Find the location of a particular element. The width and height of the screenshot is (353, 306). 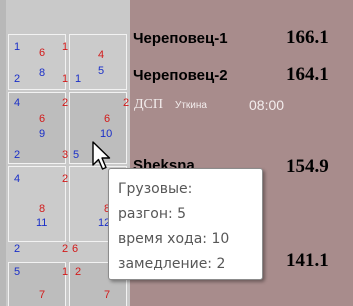

grid-cell: 1 6 1 2 8 1 is located at coordinates (38, 62).